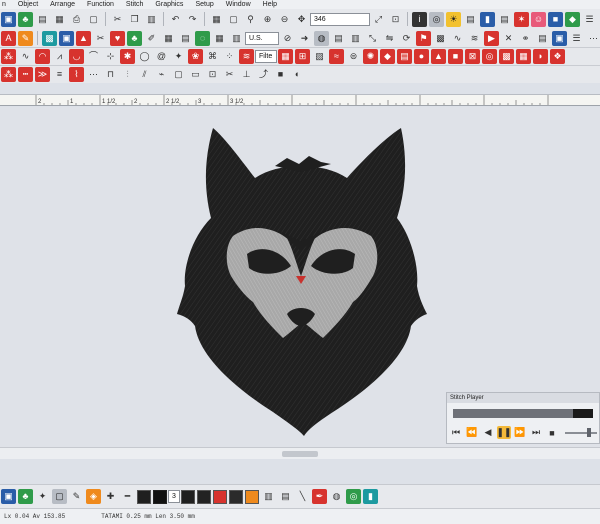 This screenshot has height=524, width=600. What do you see at coordinates (406, 38) in the screenshot?
I see `rotate-icon: ⟳` at bounding box center [406, 38].